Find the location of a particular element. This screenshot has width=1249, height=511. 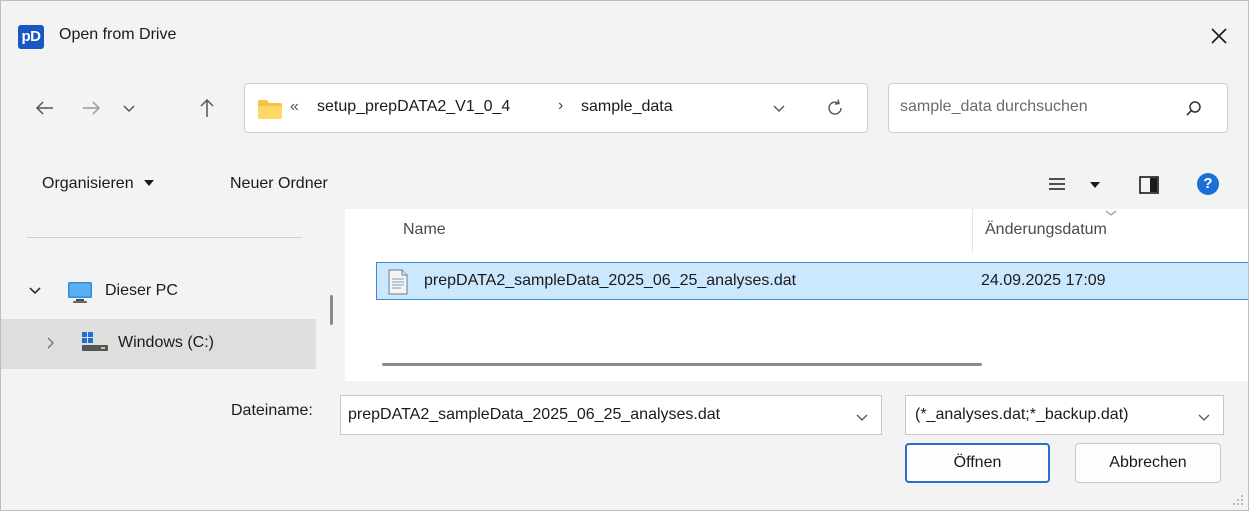

address-history-dropdown-icon is located at coordinates (779, 108).